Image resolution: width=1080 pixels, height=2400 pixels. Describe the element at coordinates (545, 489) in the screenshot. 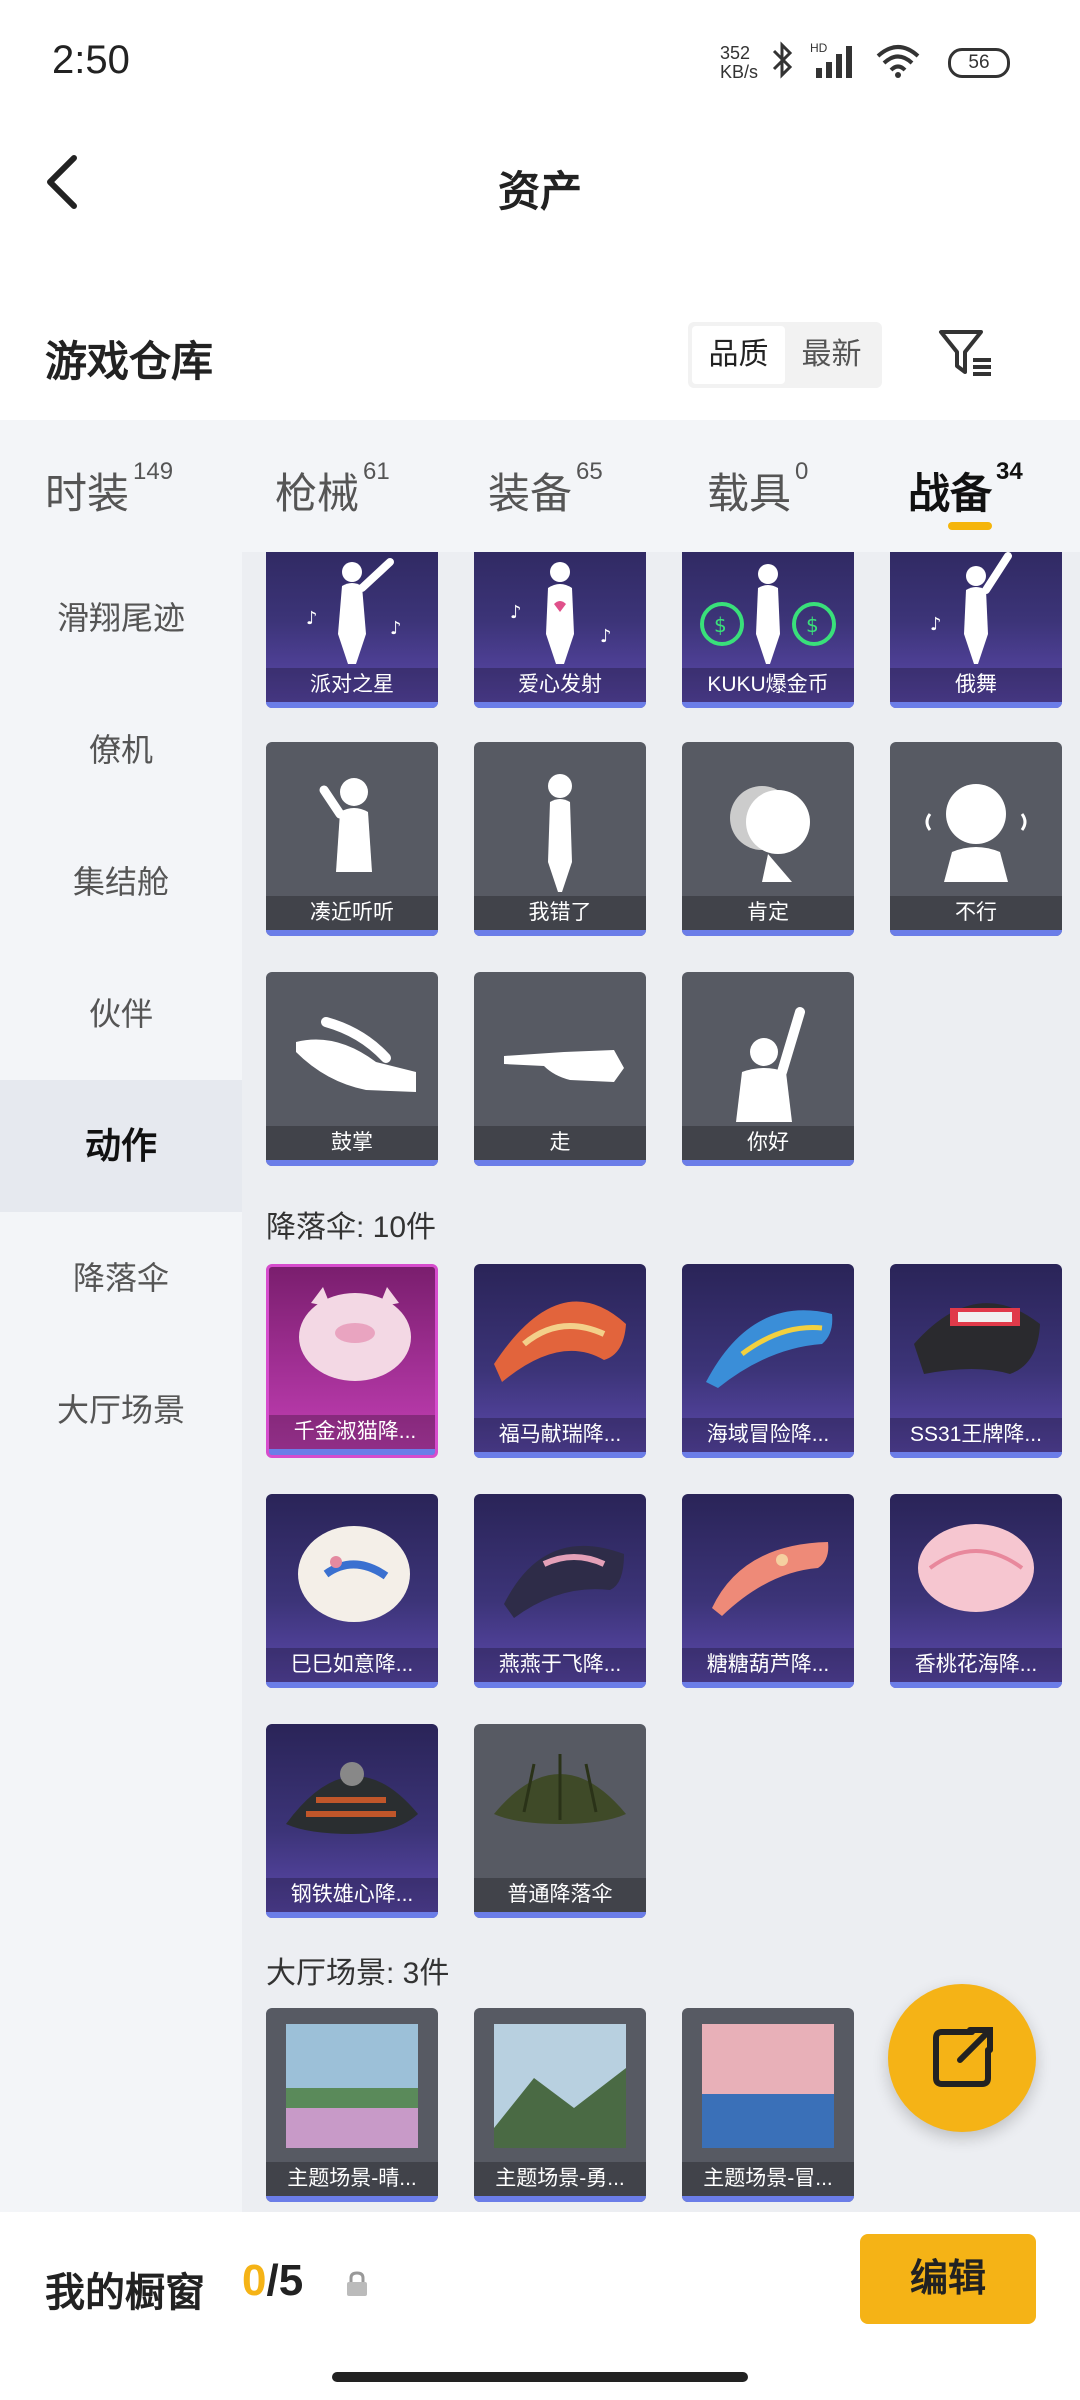

I see `tab-equipment: 装备 65` at that location.